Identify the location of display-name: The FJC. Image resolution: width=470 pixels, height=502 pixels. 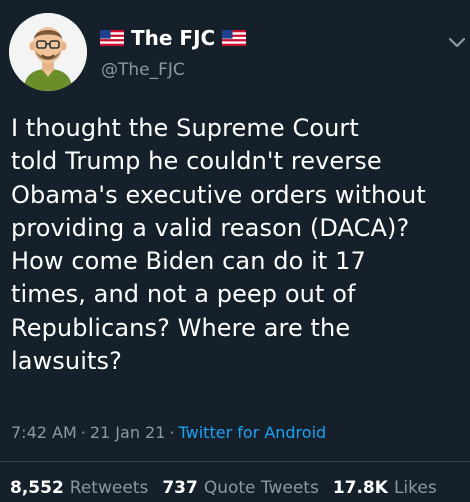
(173, 38).